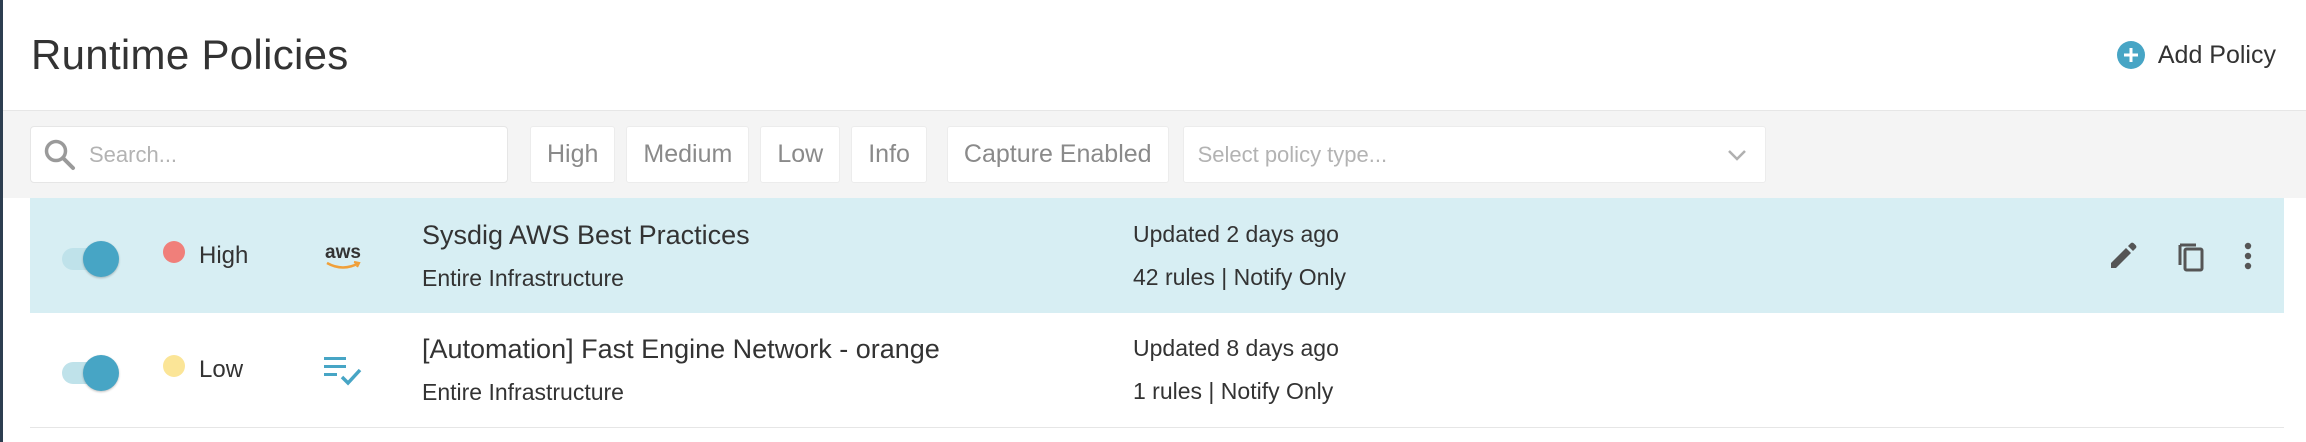  What do you see at coordinates (2248, 256) in the screenshot?
I see `more-vertical-icon` at bounding box center [2248, 256].